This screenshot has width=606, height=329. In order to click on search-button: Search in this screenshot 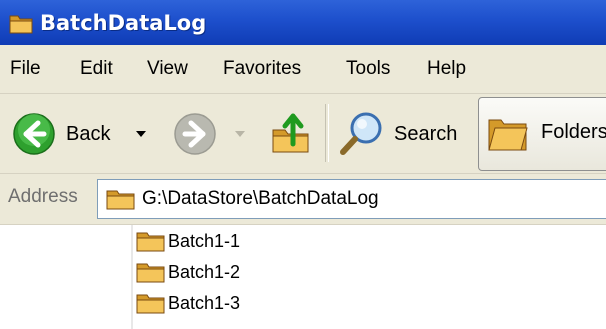, I will do `click(397, 134)`.